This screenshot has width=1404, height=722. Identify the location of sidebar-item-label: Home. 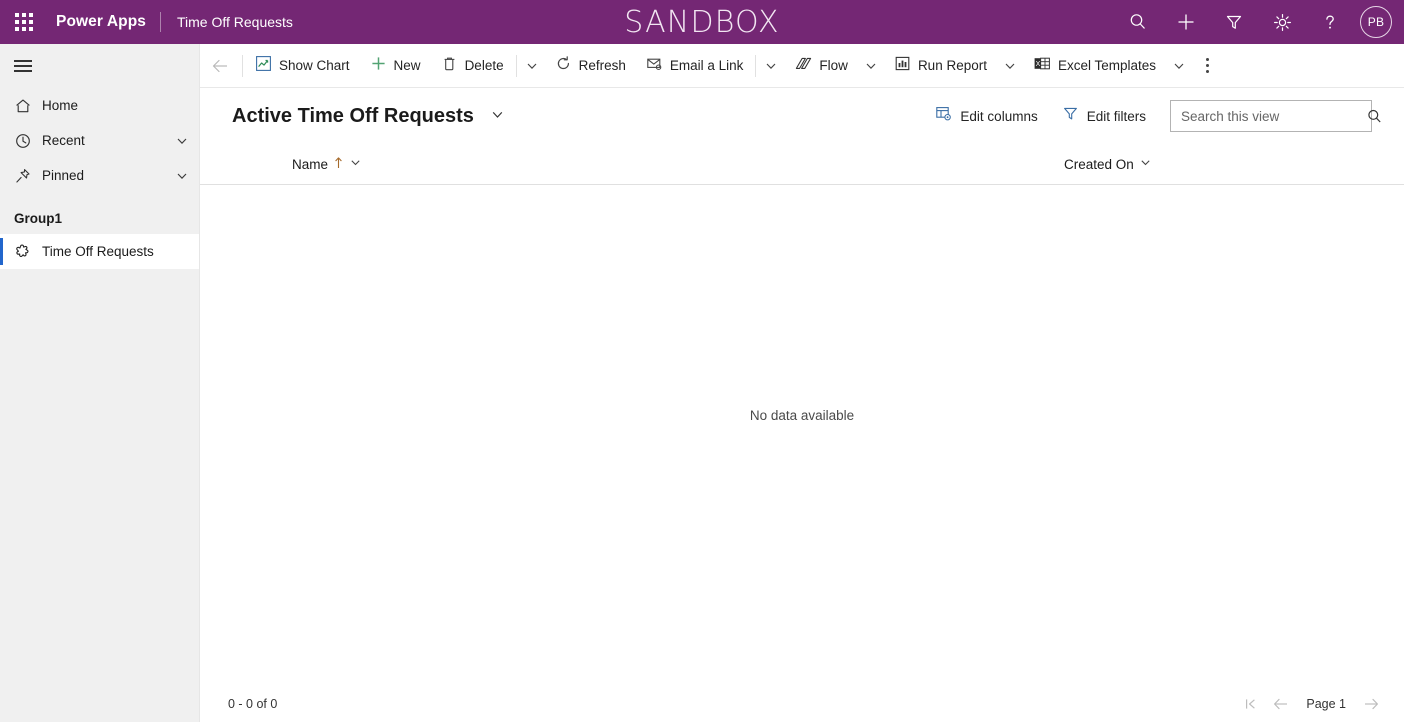
(60, 105).